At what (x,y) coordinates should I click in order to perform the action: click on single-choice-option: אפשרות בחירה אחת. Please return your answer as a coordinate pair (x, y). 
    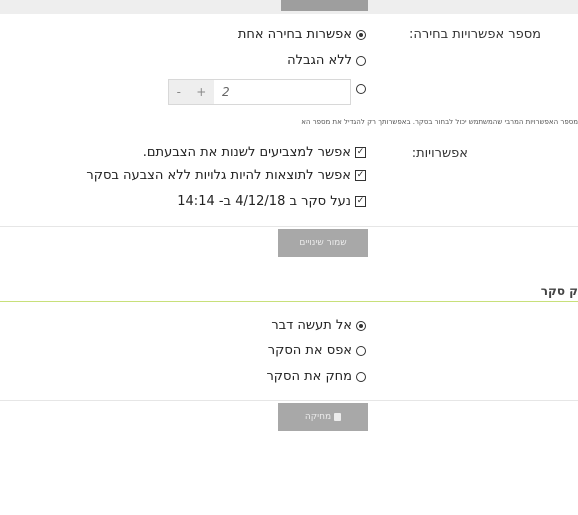
    Looking at the image, I should click on (302, 34).